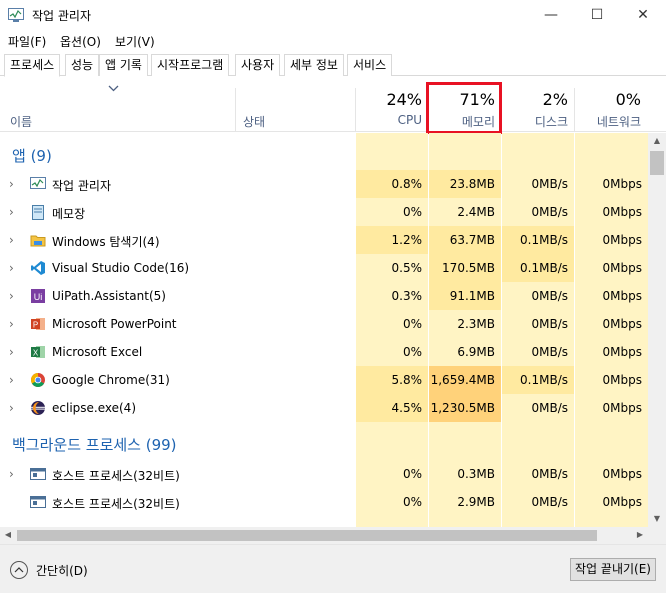 Image resolution: width=666 pixels, height=593 pixels. I want to click on excel-icon: X, so click(38, 352).